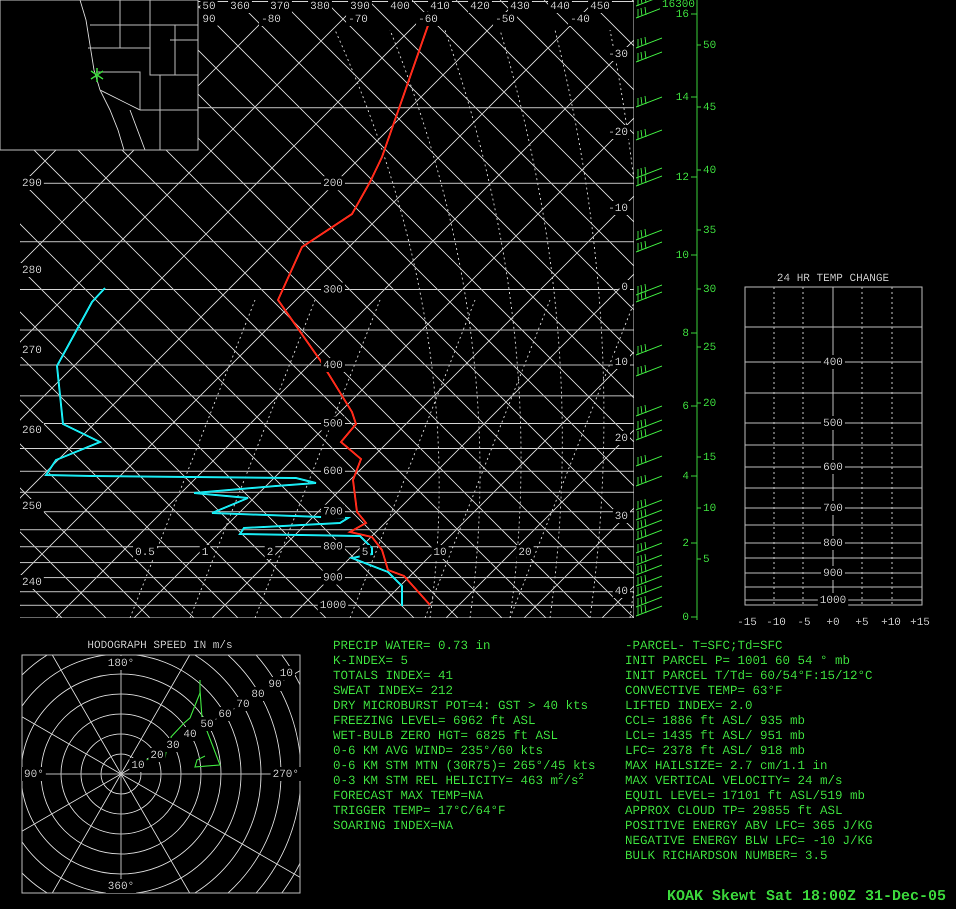 Image resolution: width=956 pixels, height=909 pixels. Describe the element at coordinates (715, 721) in the screenshot. I see `stat-line: CCL= 1886 ft ASL/ 935 mb` at that location.